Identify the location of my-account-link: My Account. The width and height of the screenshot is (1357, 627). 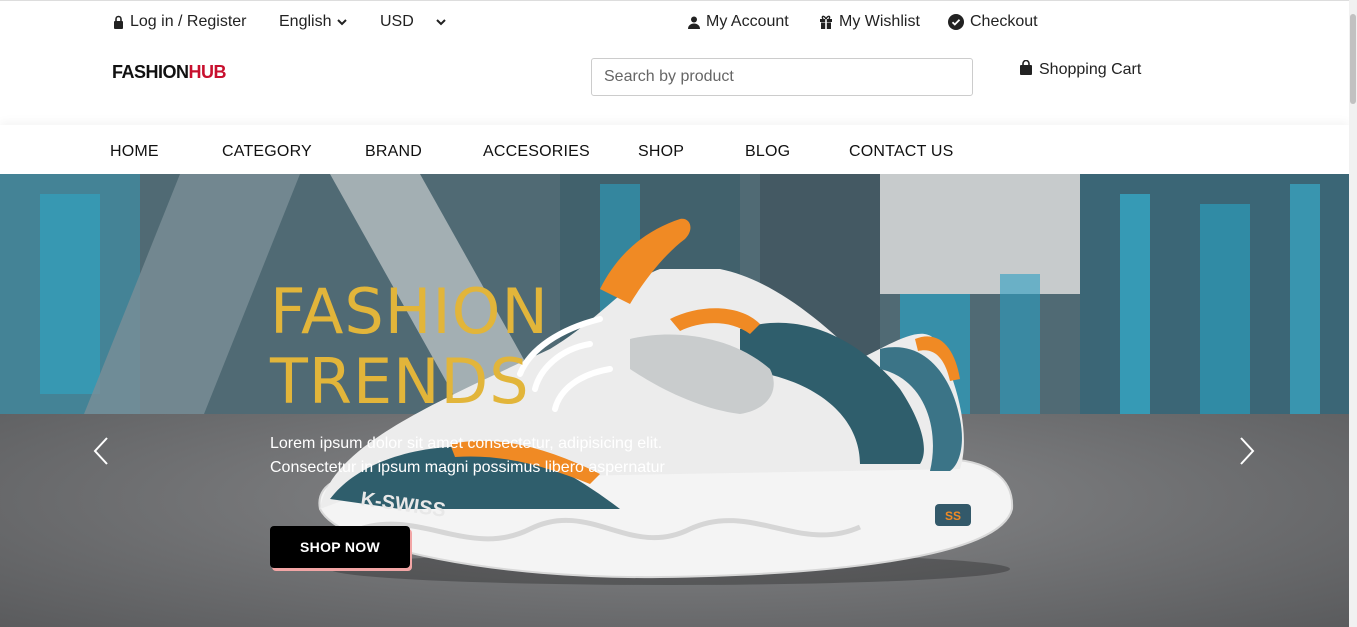
(738, 22).